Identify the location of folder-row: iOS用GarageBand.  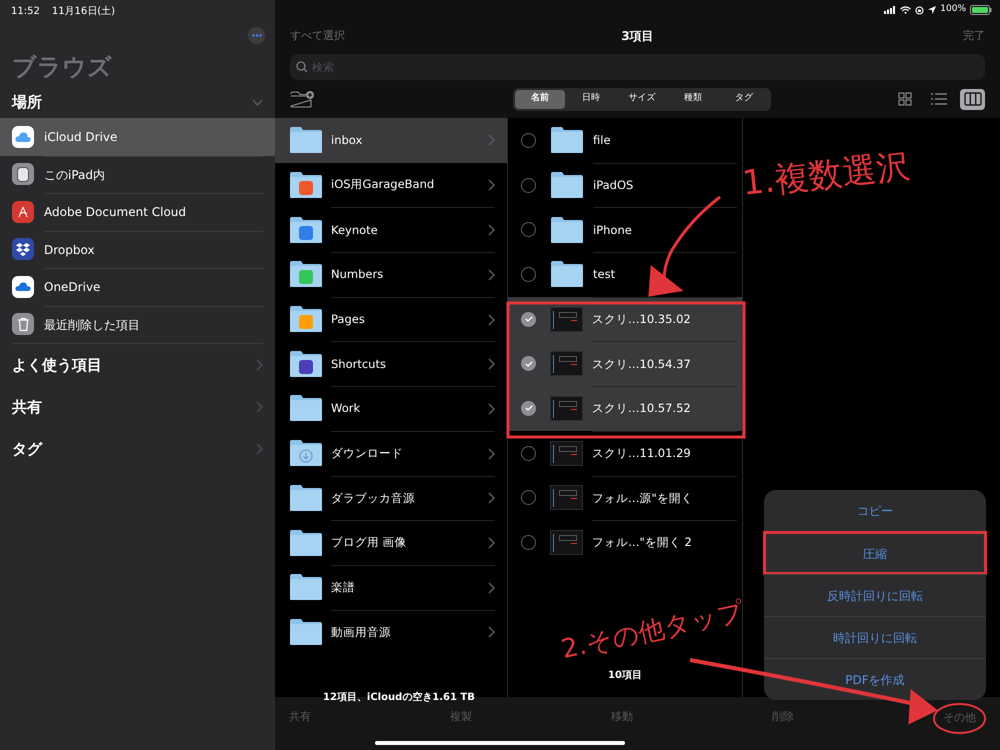
(391, 185).